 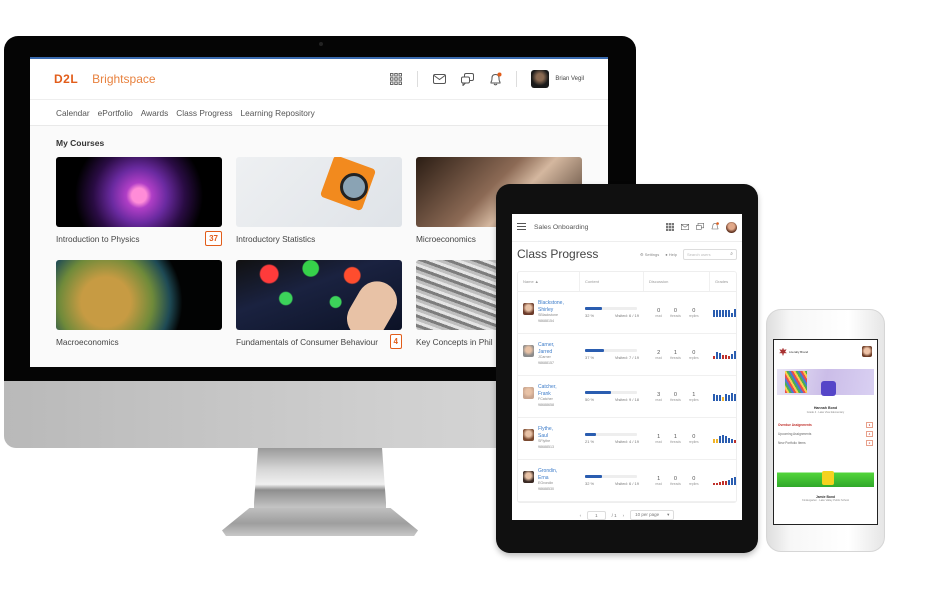 What do you see at coordinates (825, 500) in the screenshot?
I see `student-subtitle: Kindergarten · Lake Valley Public School` at bounding box center [825, 500].